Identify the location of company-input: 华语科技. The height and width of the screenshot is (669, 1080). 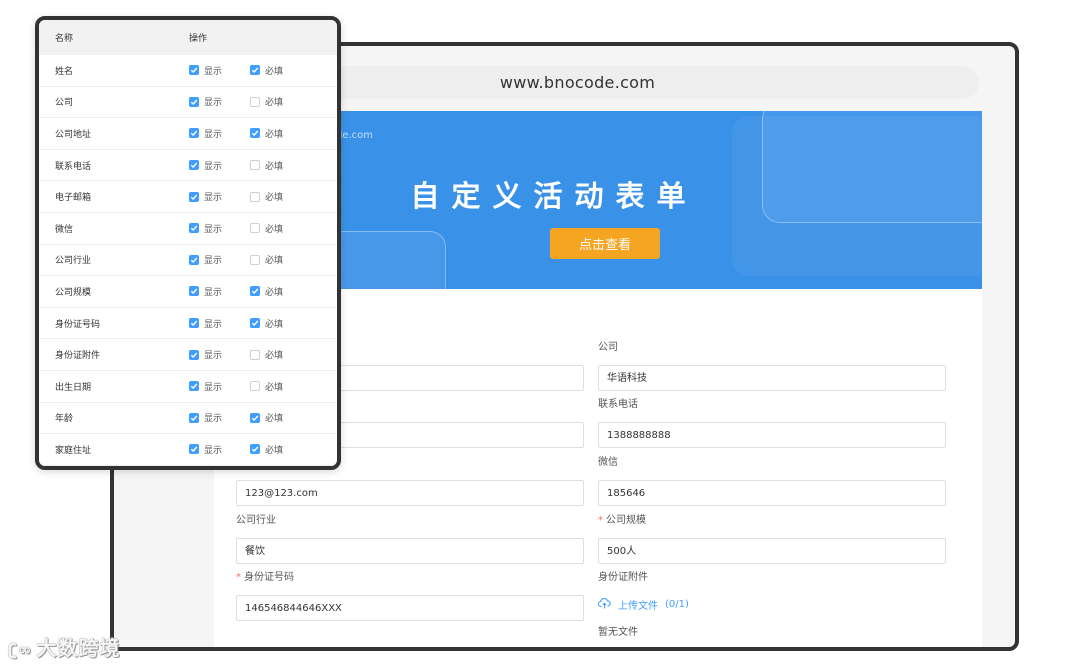
(772, 378).